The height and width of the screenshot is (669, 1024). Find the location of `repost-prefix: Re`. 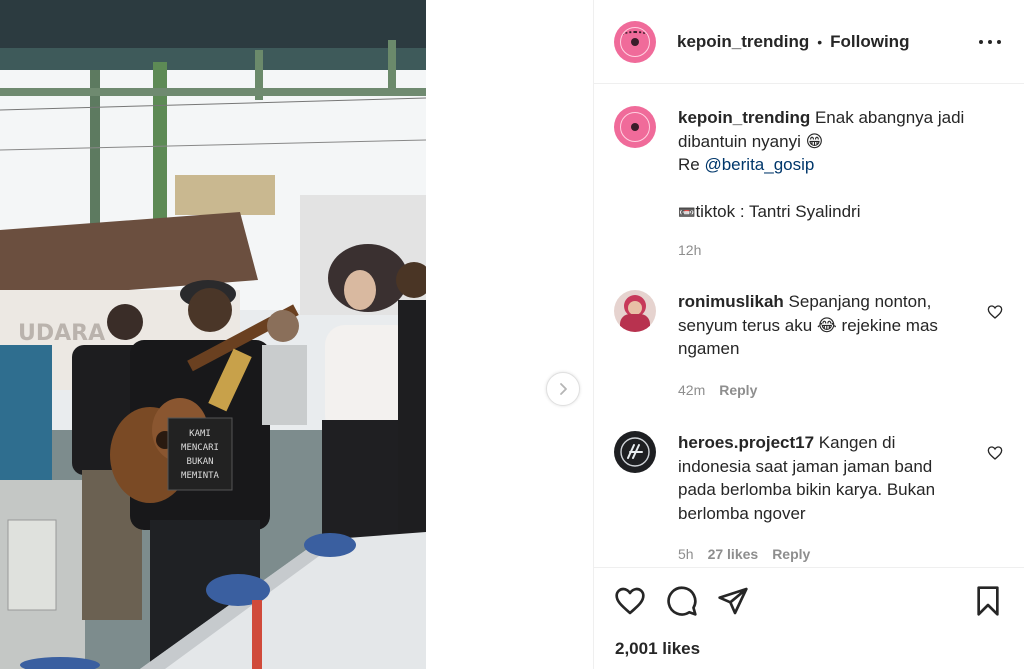

repost-prefix: Re is located at coordinates (689, 164).